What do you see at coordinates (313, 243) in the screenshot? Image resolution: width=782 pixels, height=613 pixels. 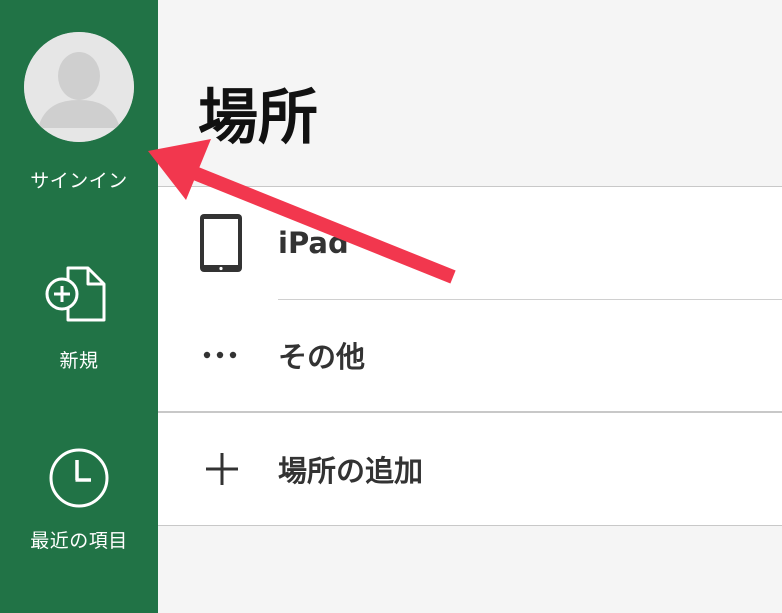 I see `location-label: iPad` at bounding box center [313, 243].